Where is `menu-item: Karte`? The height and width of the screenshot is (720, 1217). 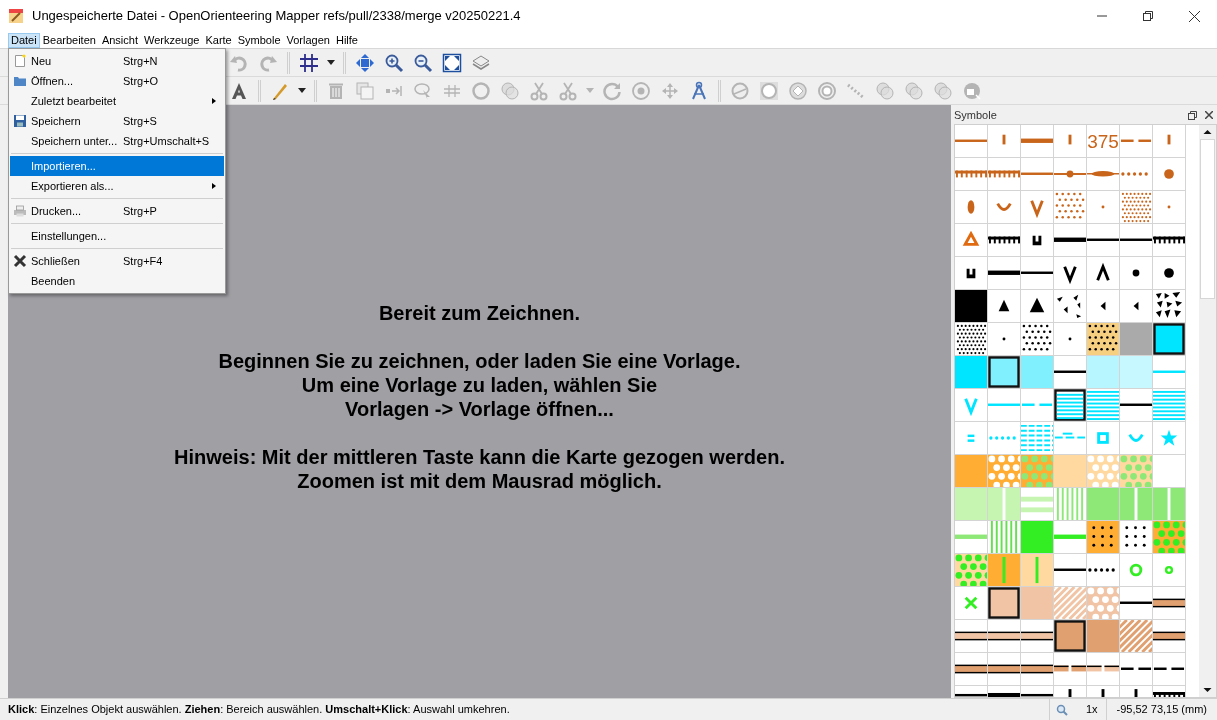
menu-item: Karte is located at coordinates (218, 40).